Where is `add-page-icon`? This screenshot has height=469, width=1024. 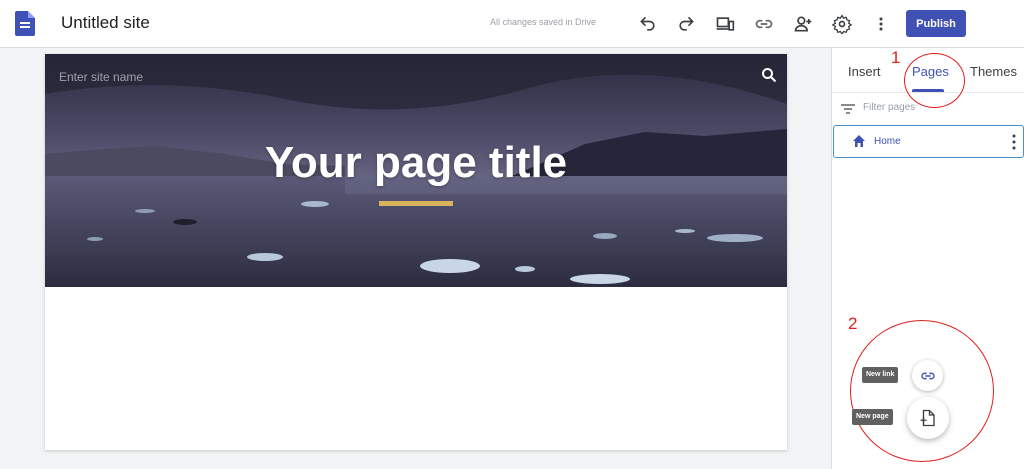
add-page-icon is located at coordinates (927, 418).